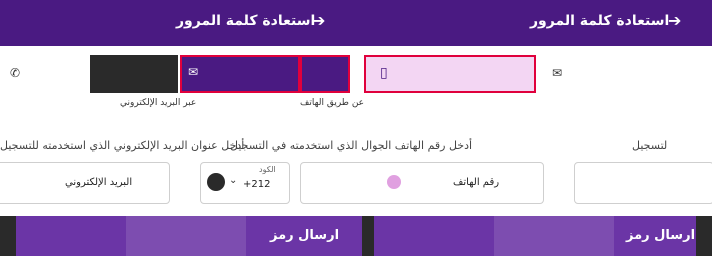 The width and height of the screenshot is (712, 262). I want to click on chevron-down-icon: ⌄, so click(233, 180).